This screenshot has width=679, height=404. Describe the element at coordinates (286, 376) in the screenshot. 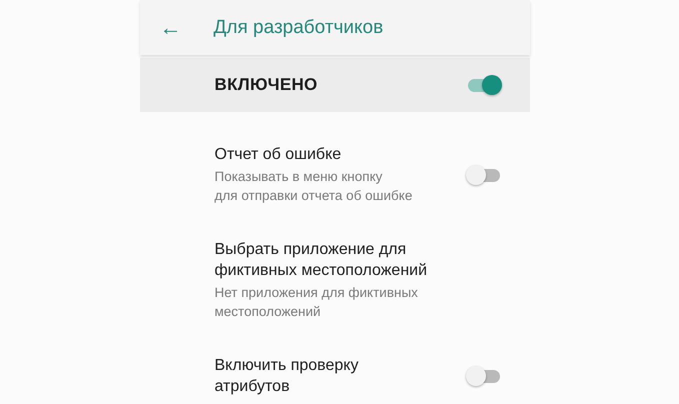

I see `setting-title: Включить проверку атрибутов` at that location.